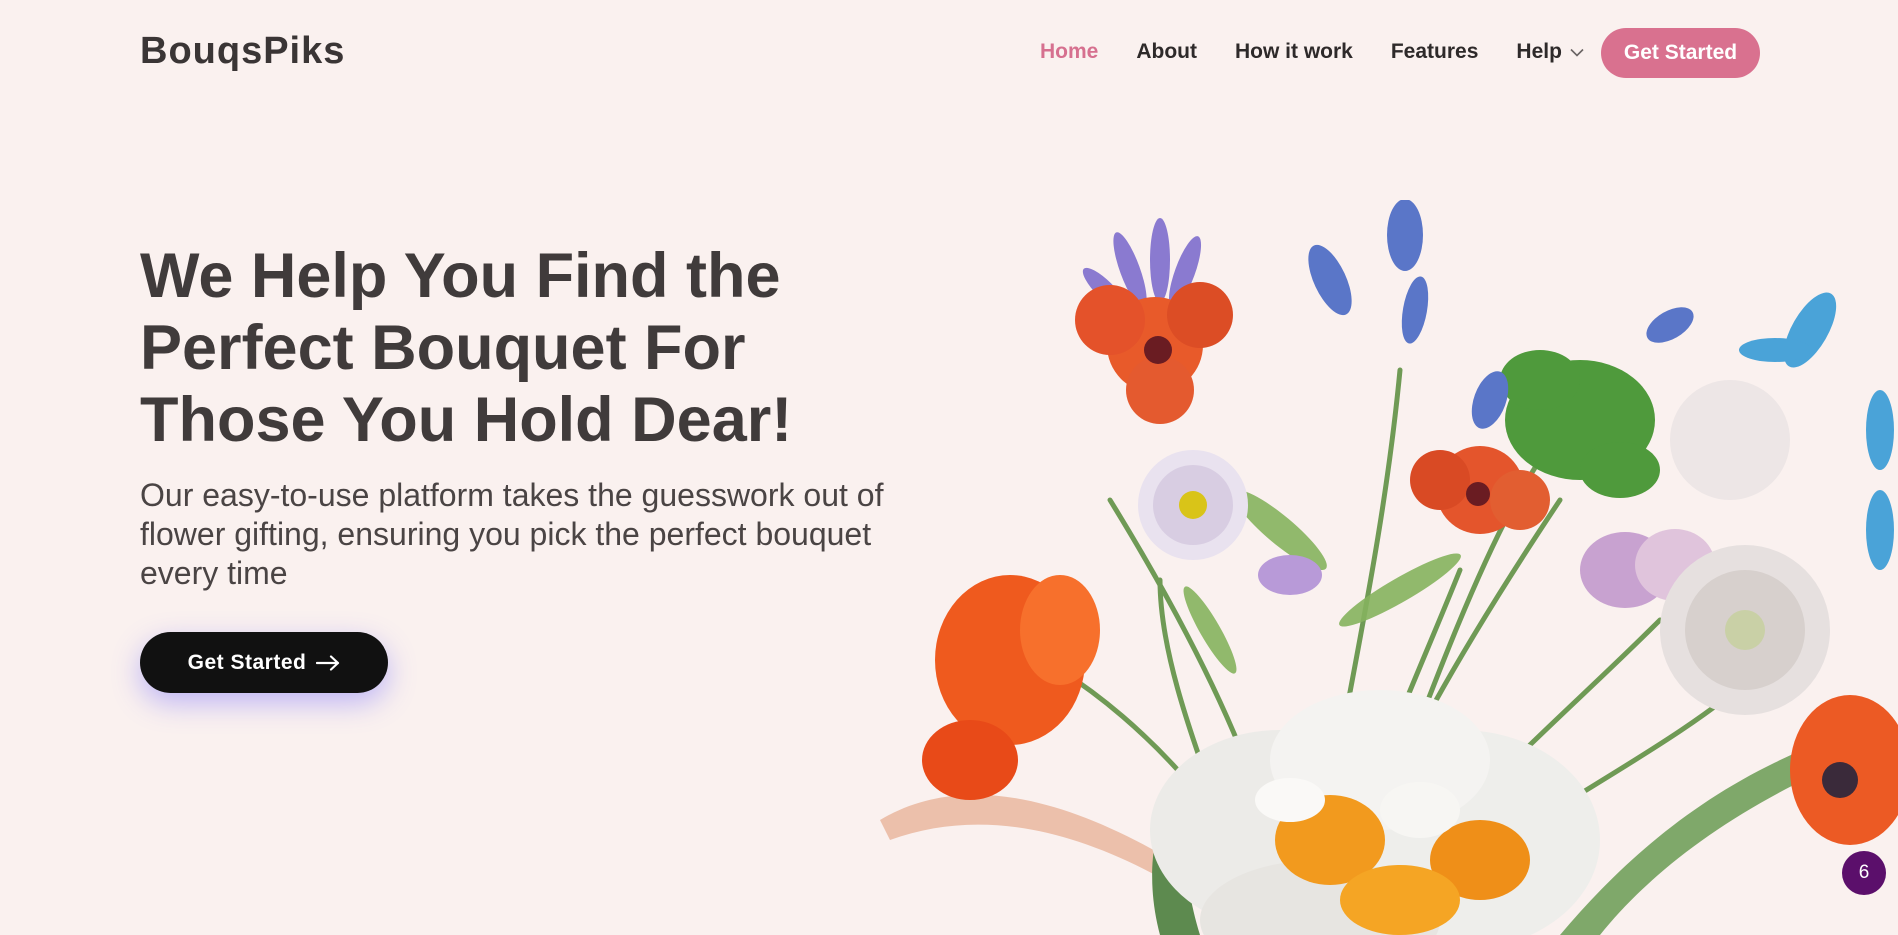 This screenshot has height=935, width=1898. I want to click on nav-item-features: Features, so click(1435, 52).